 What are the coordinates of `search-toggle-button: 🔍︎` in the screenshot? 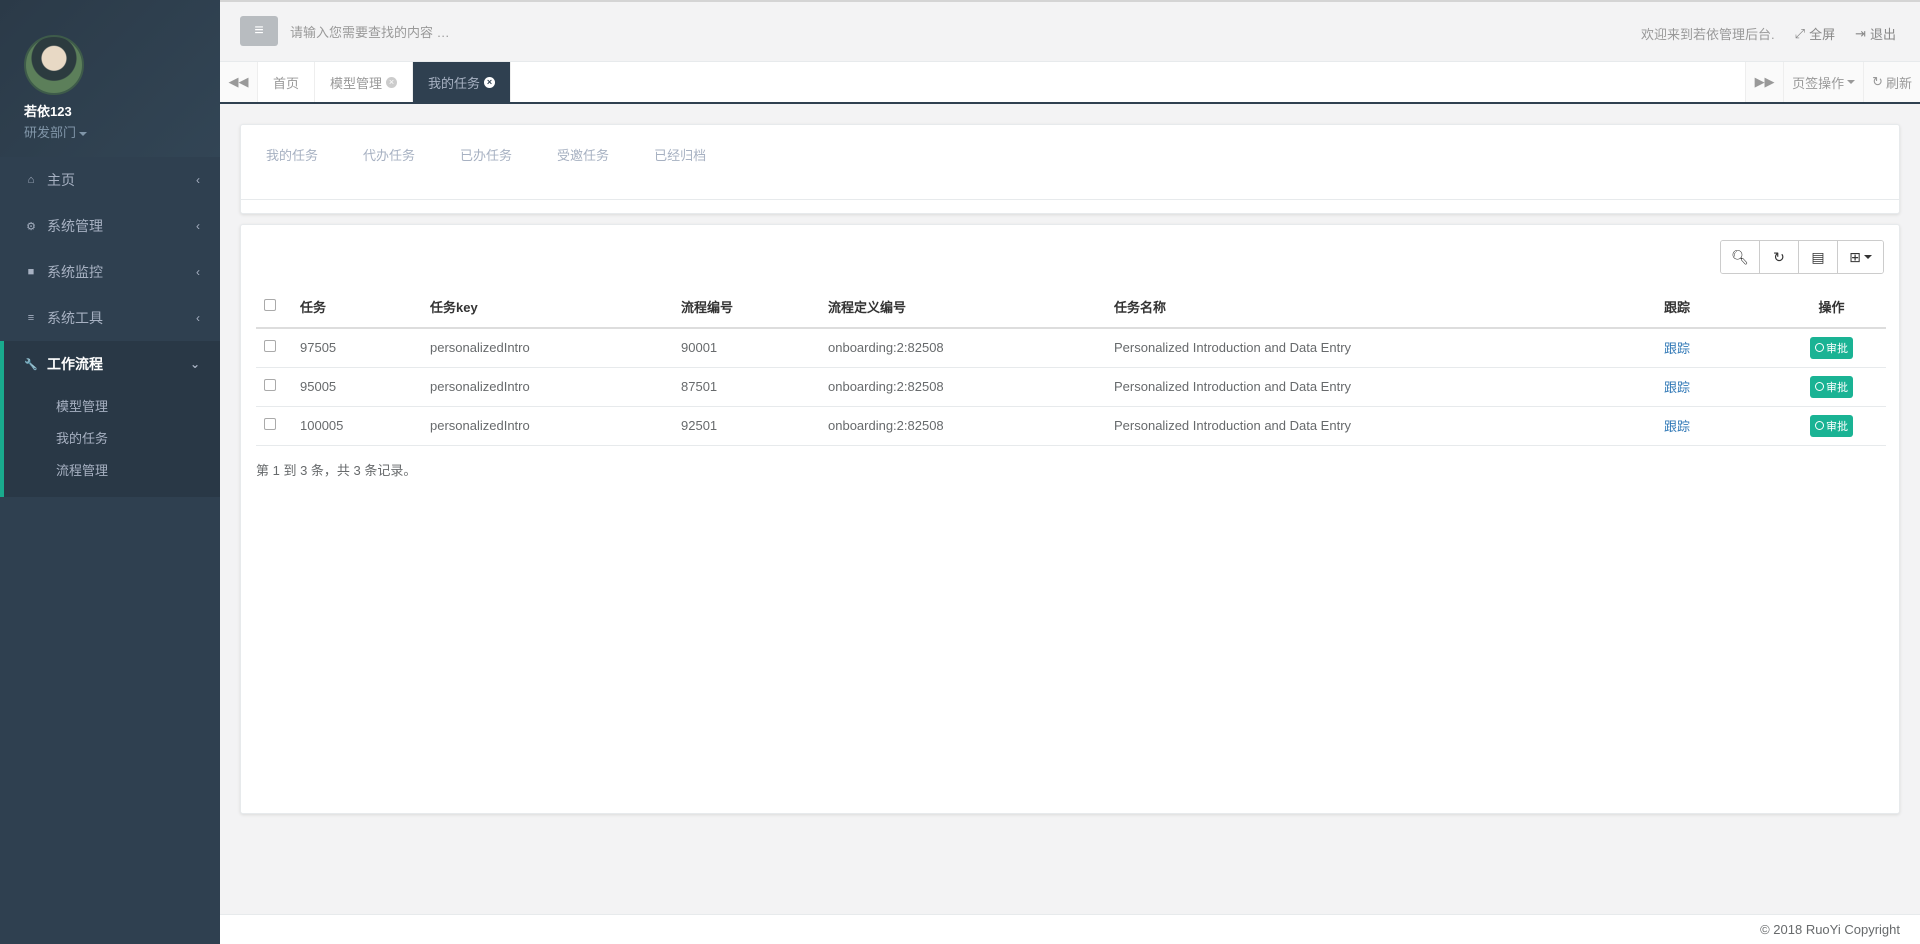 It's located at (1740, 257).